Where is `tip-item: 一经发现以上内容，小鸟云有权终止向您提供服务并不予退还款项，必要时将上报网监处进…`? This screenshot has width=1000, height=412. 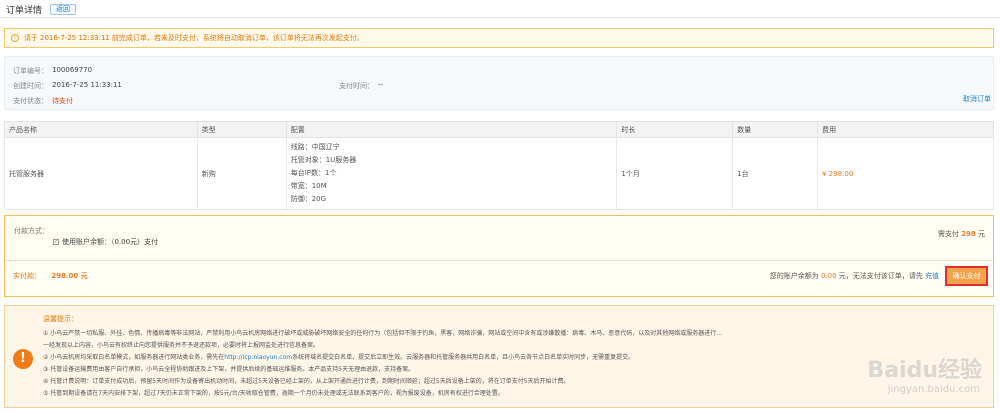 tip-item: 一经发现以上内容，小鸟云有权终止向您提供服务并不予退还款项，必要时将上报网监处进… is located at coordinates (181, 345).